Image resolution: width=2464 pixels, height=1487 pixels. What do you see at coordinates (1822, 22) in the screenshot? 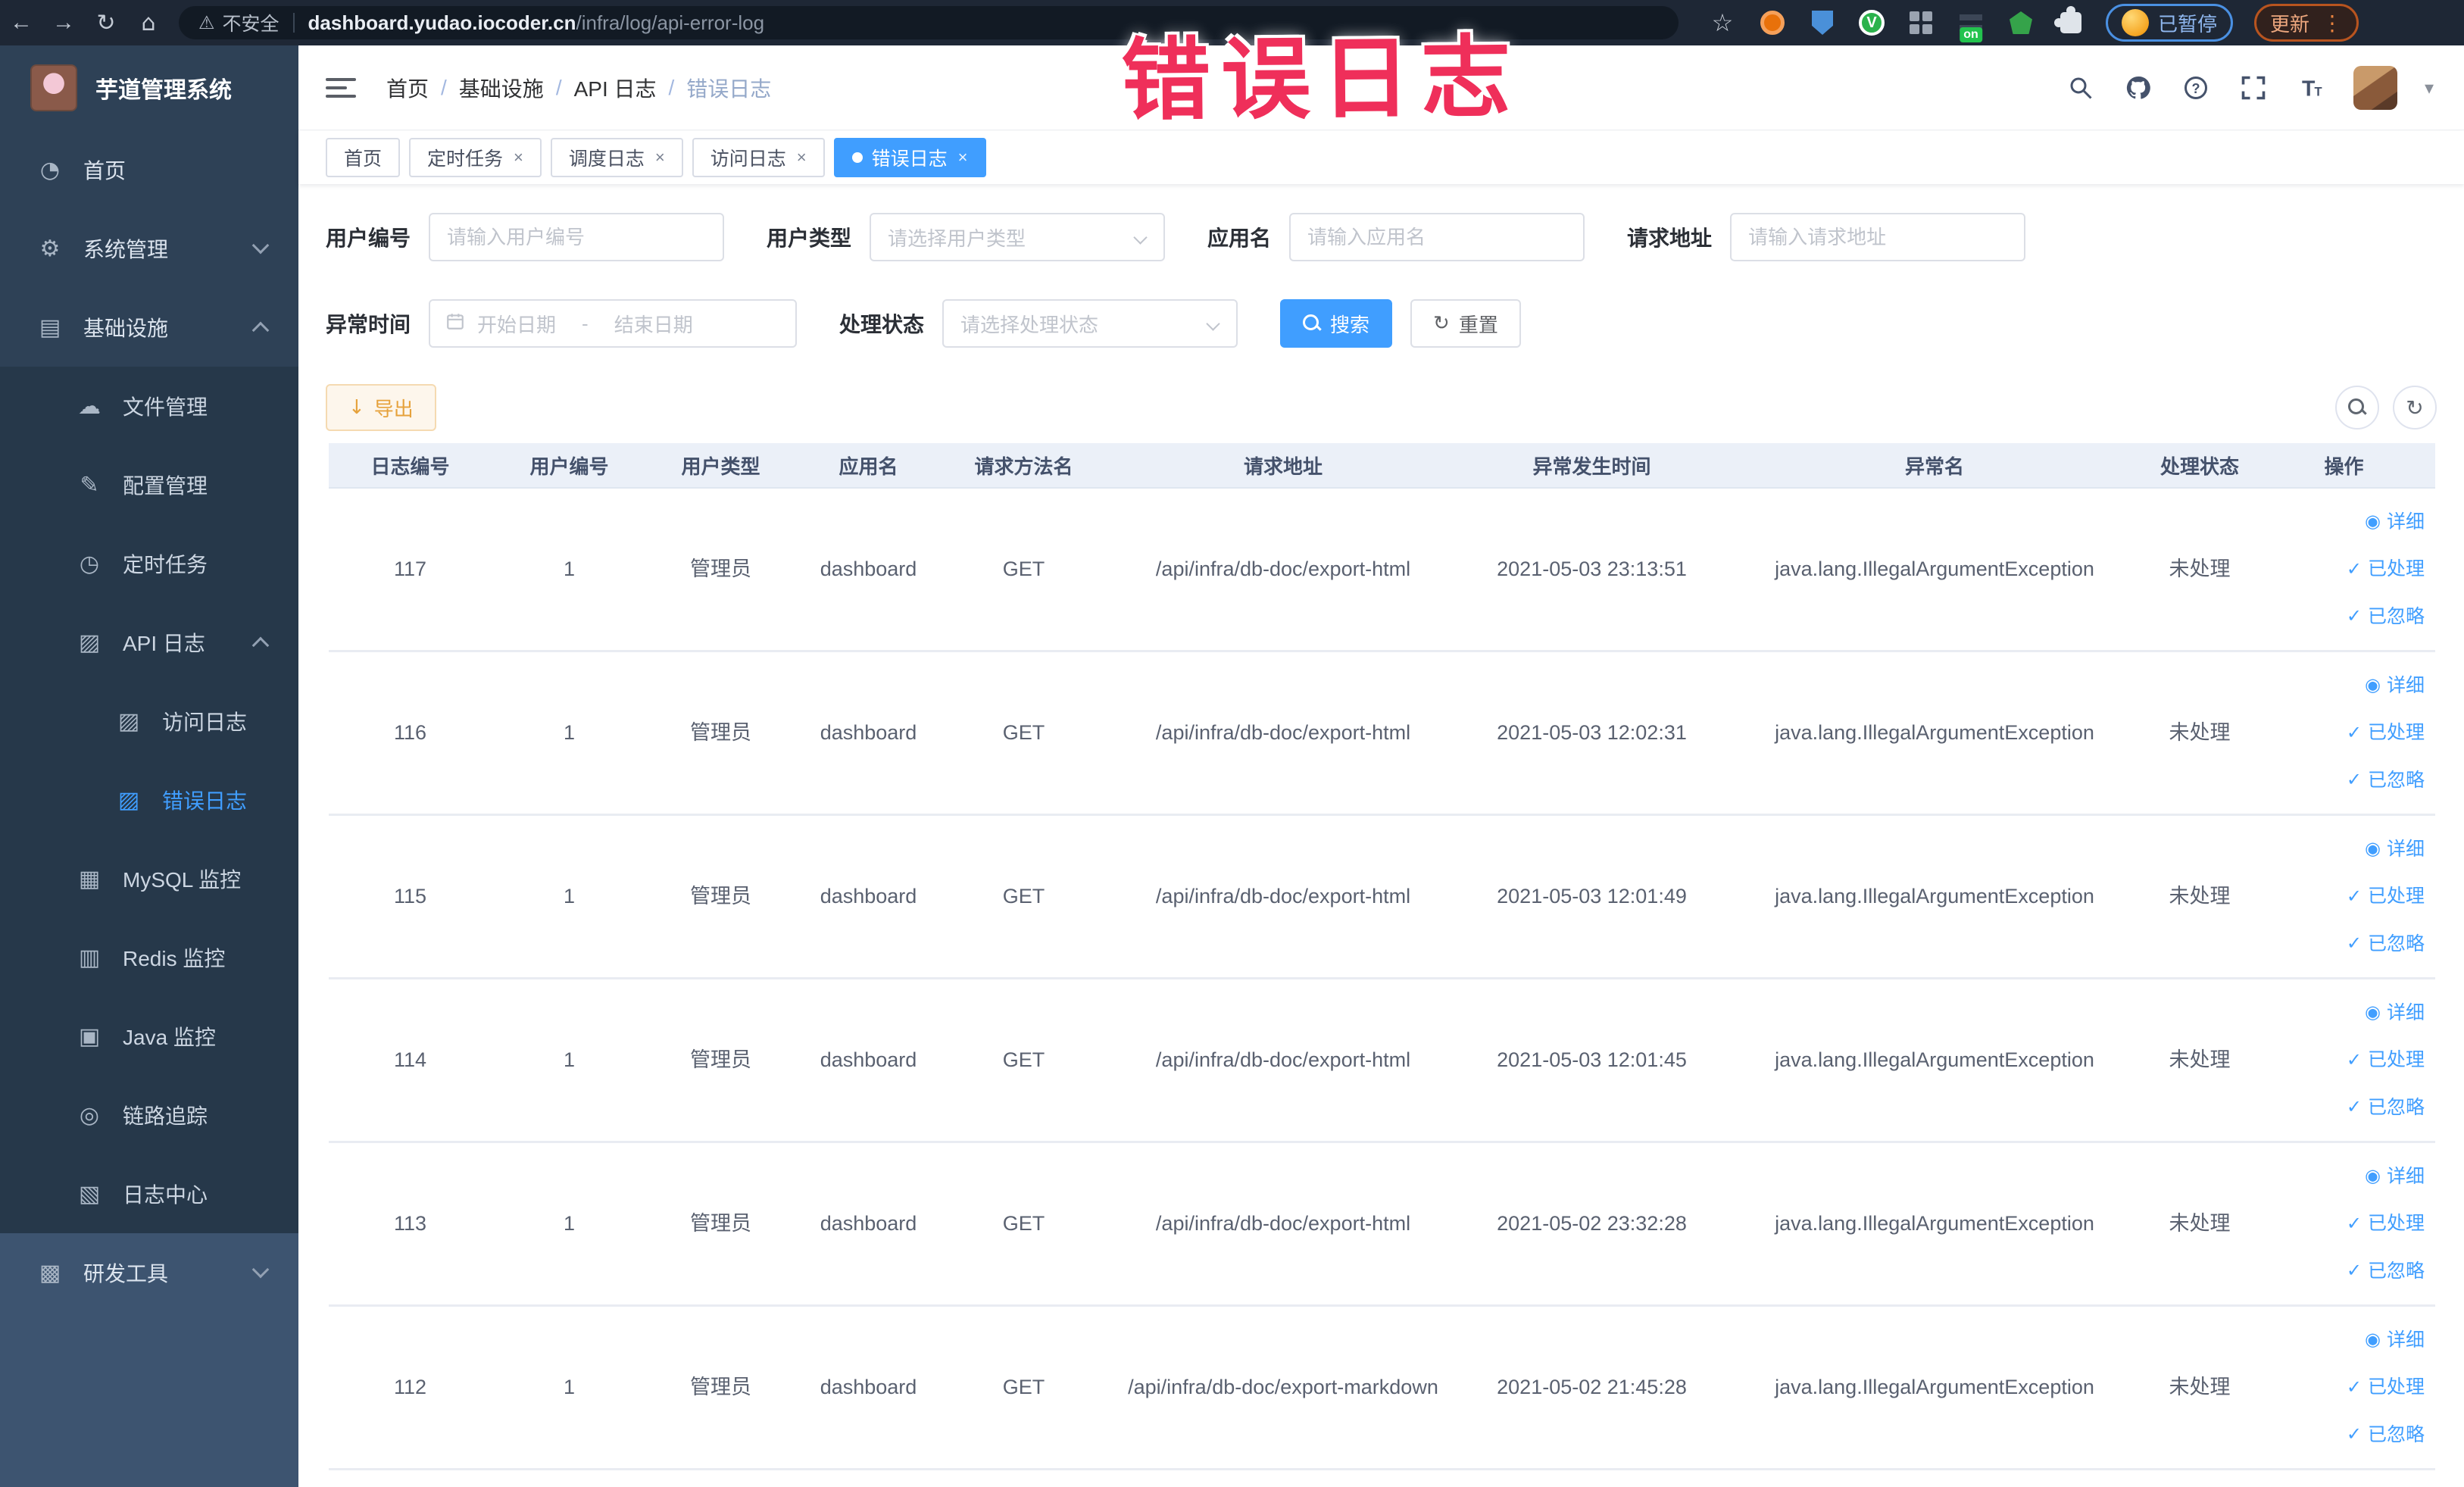
I see `extension-shield-icon` at bounding box center [1822, 22].